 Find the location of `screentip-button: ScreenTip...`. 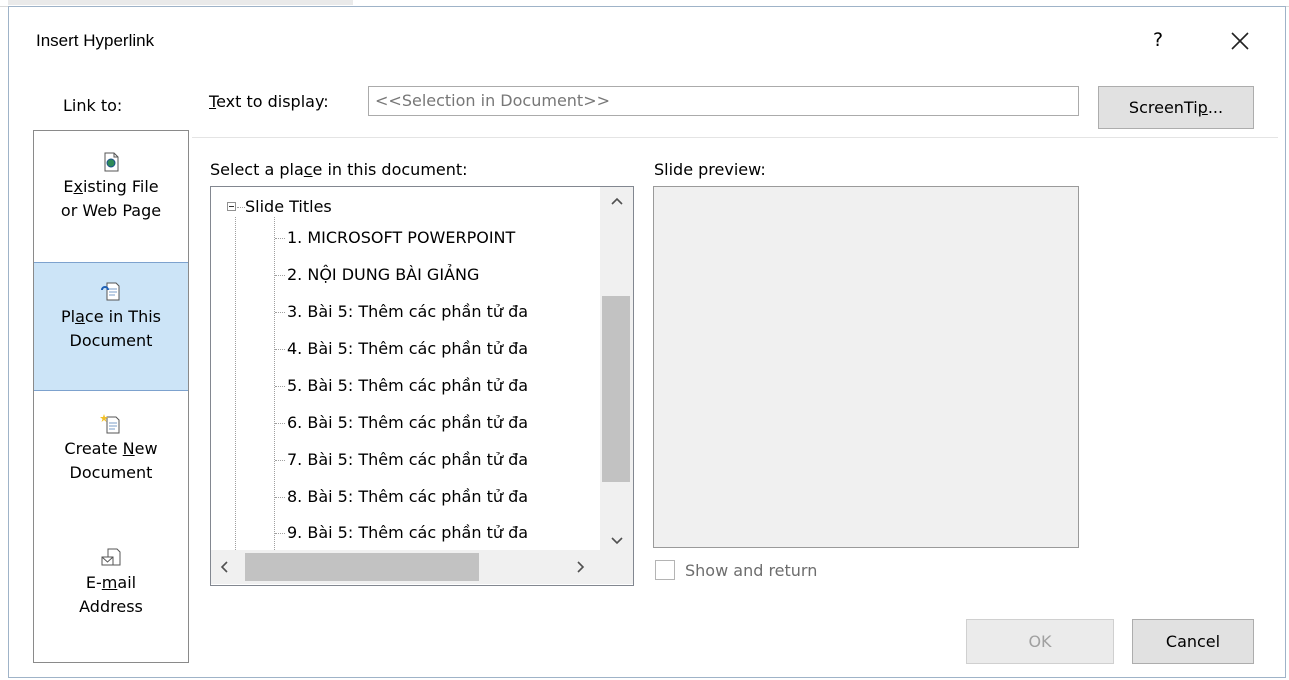

screentip-button: ScreenTip... is located at coordinates (1176, 107).